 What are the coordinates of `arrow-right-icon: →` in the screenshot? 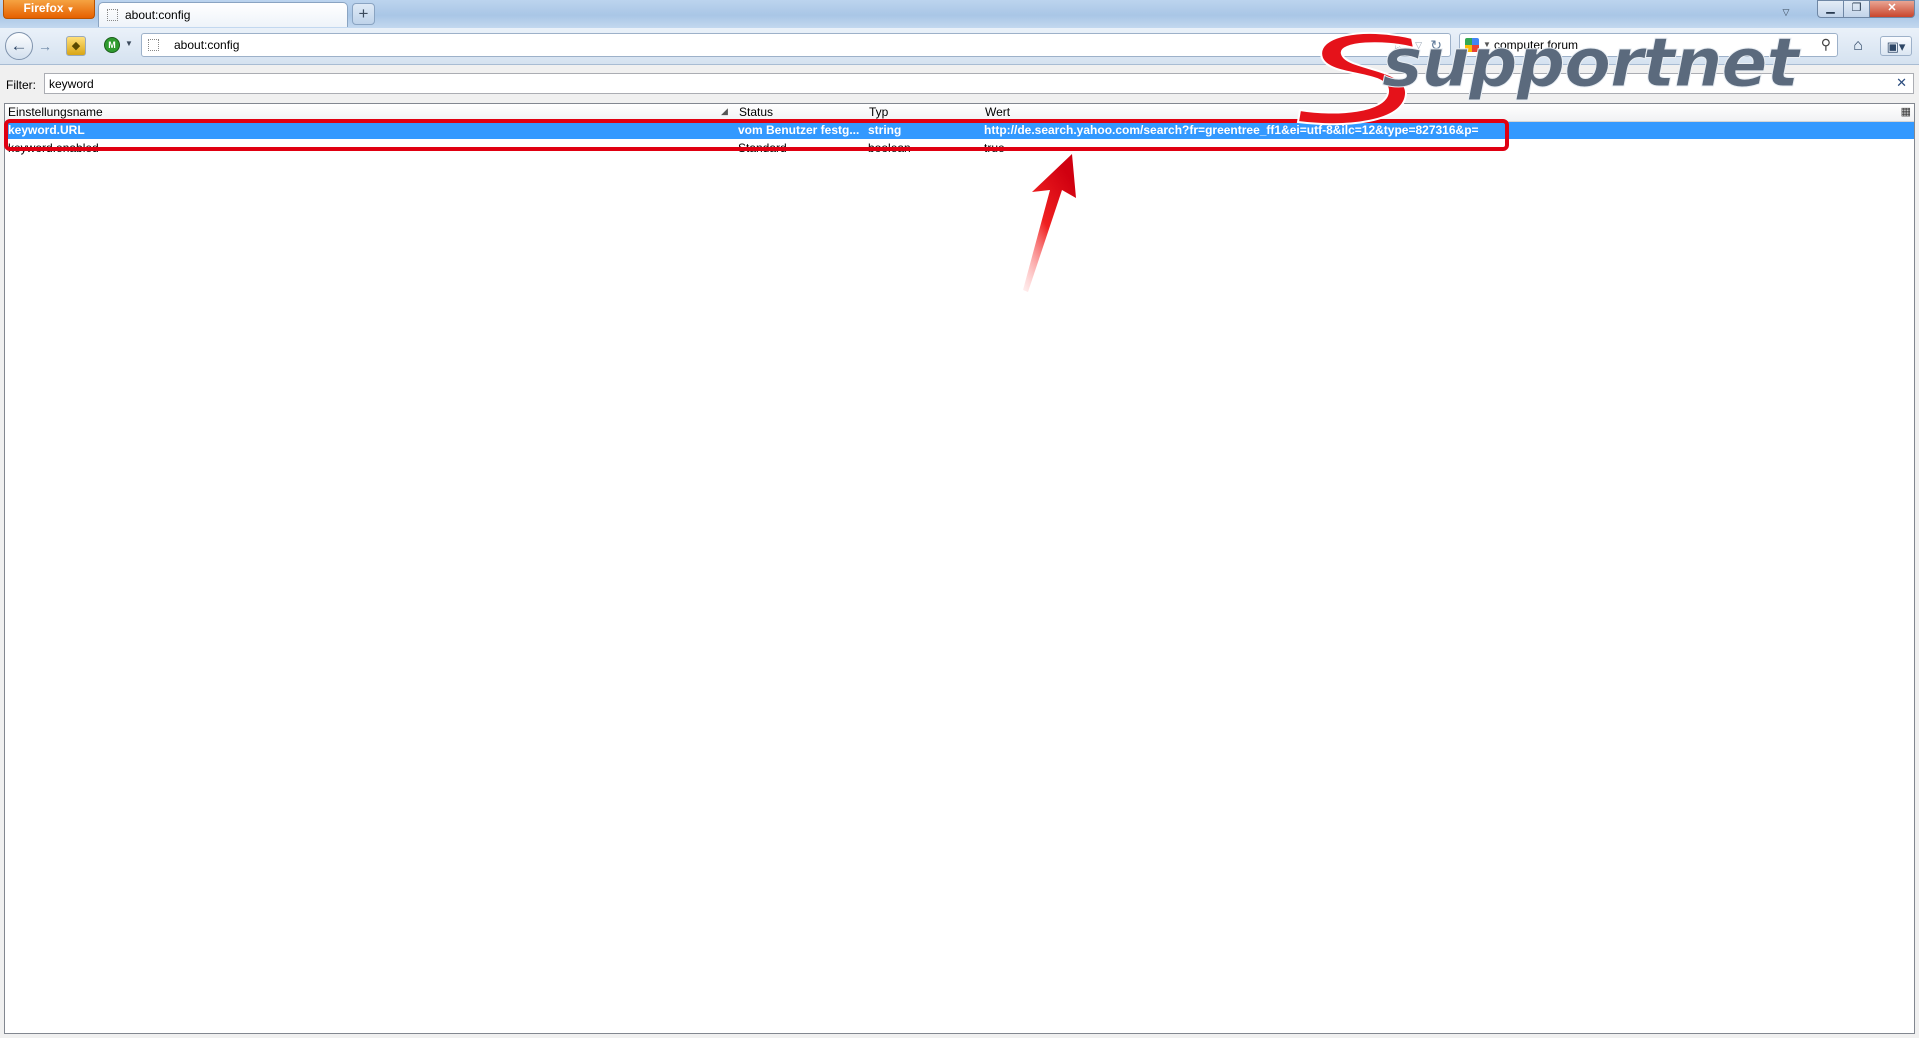 It's located at (45, 46).